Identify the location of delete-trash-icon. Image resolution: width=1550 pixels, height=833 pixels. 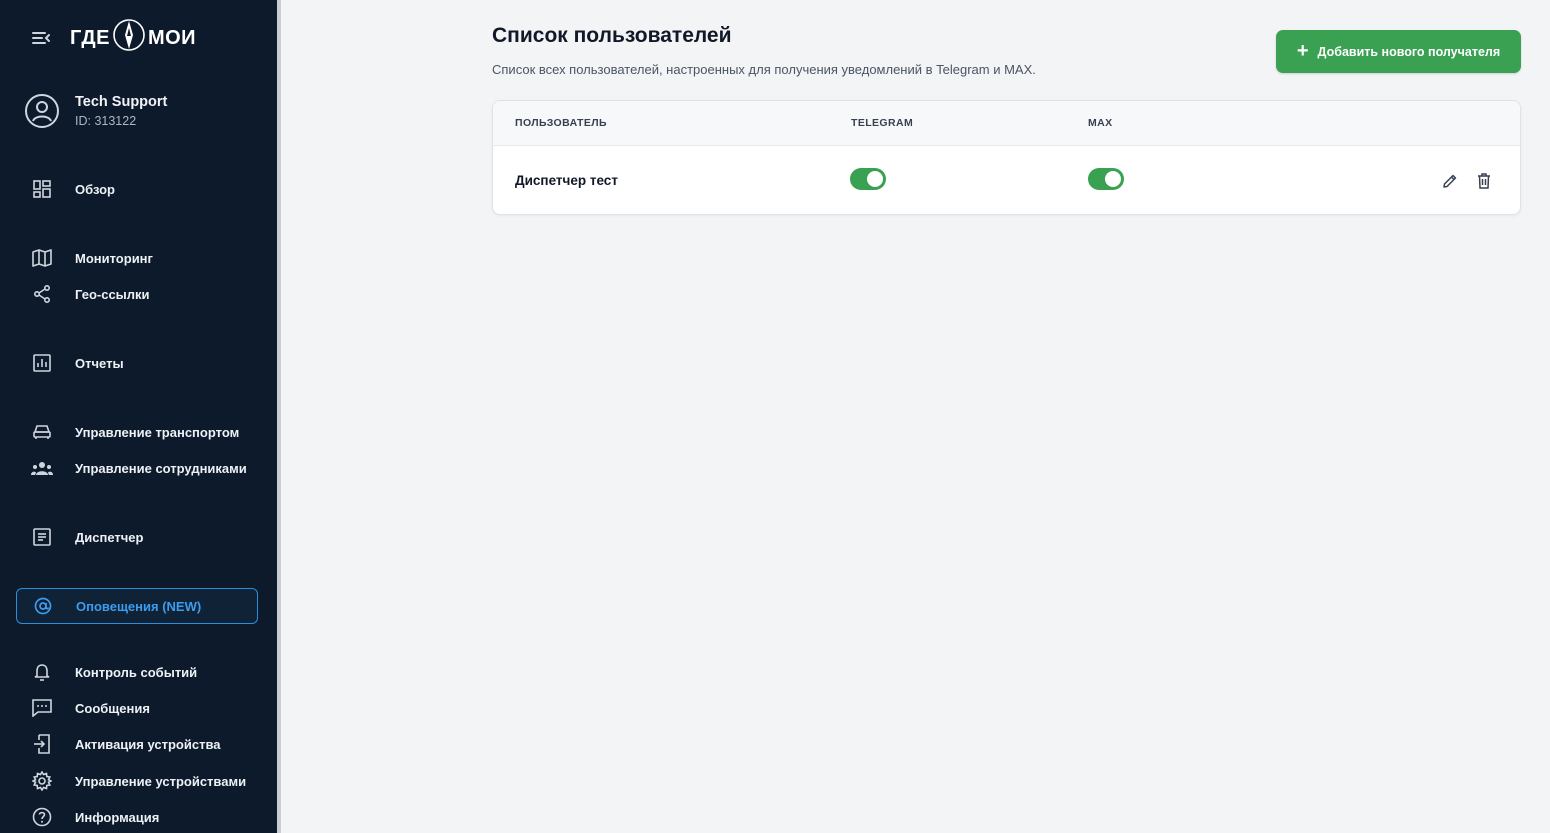
(1484, 181).